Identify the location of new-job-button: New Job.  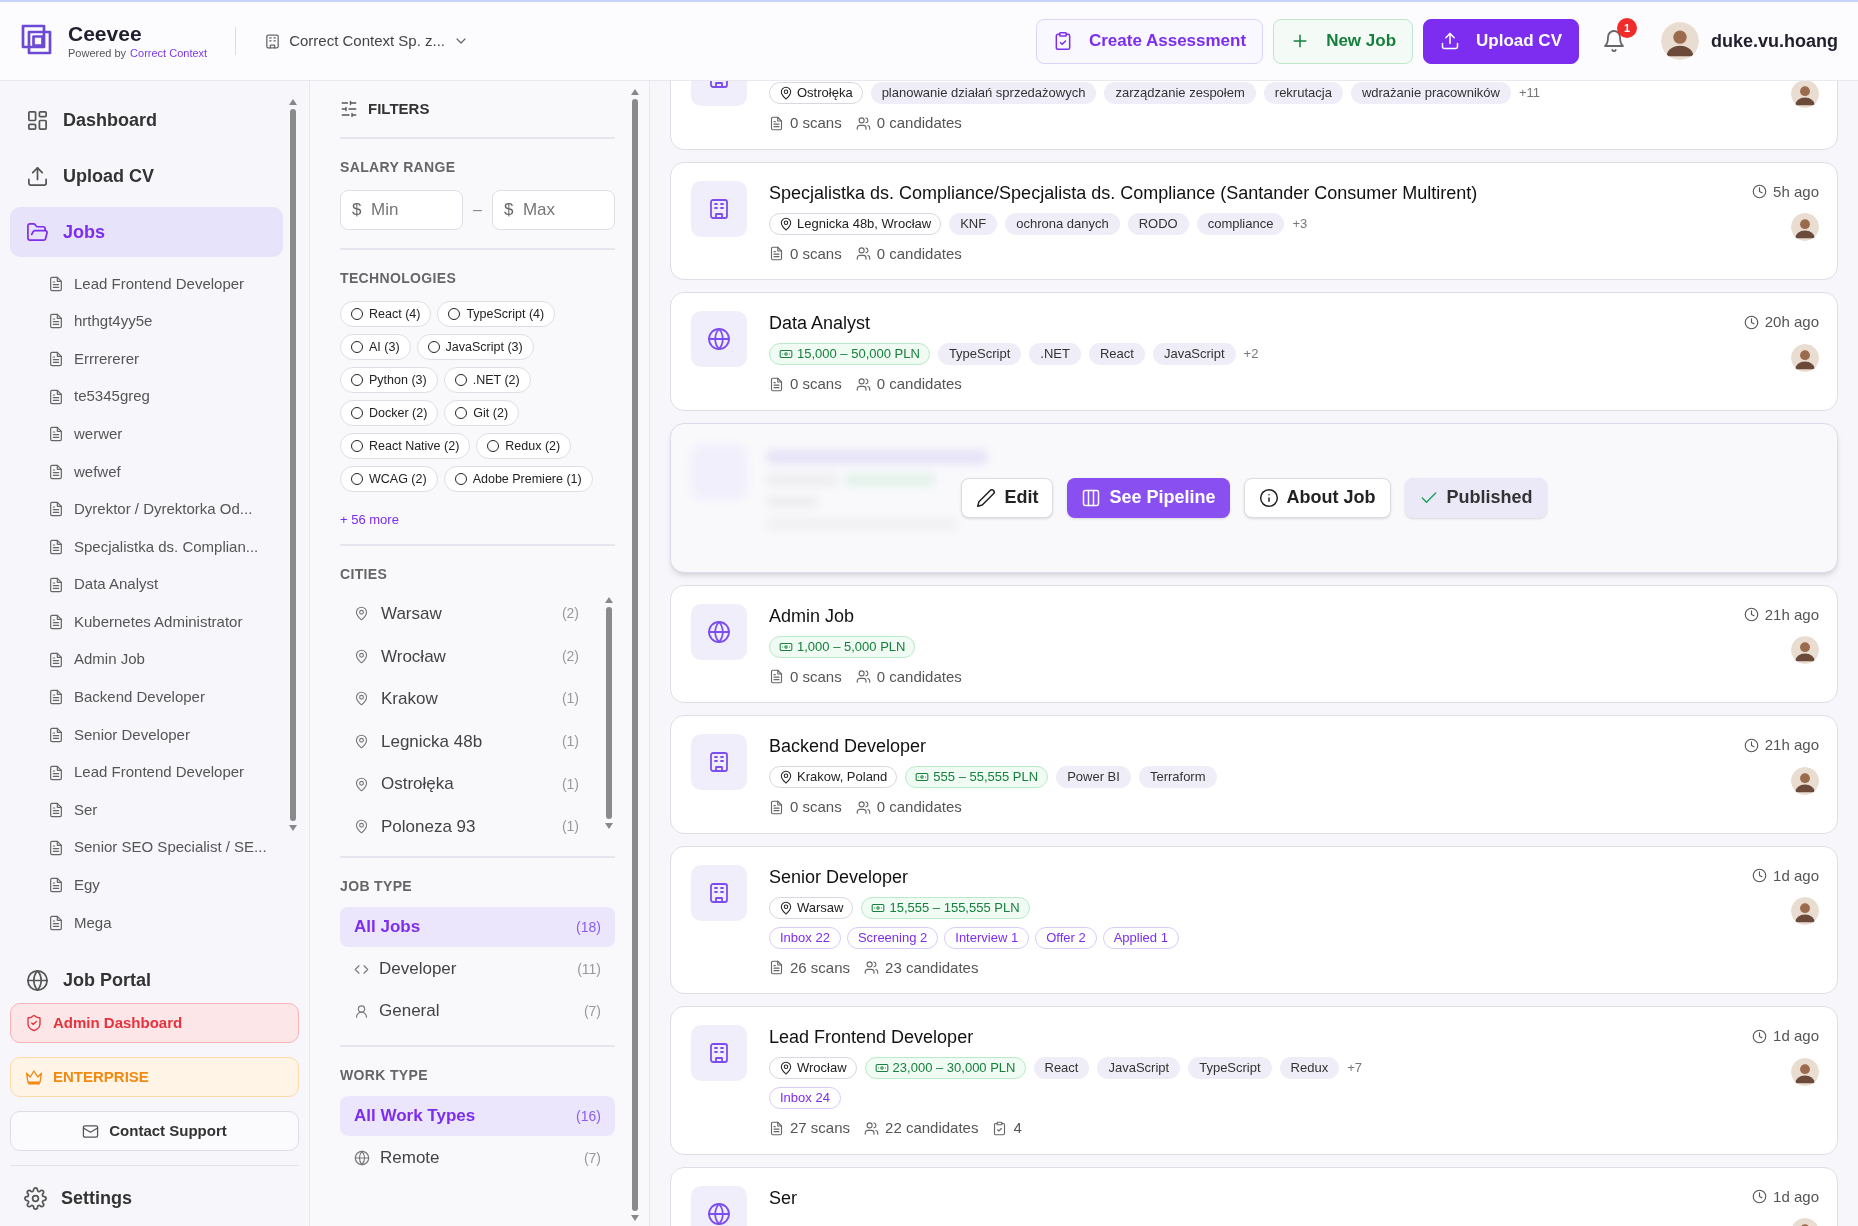
(1343, 41).